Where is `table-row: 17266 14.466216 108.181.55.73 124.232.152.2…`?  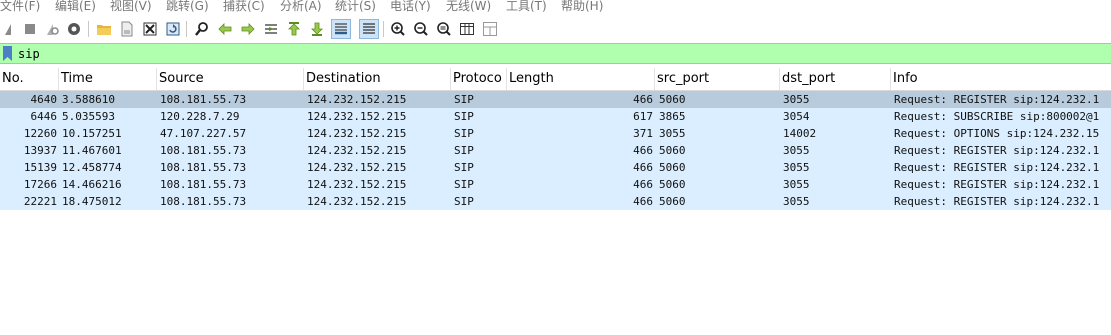
table-row: 17266 14.466216 108.181.55.73 124.232.152.2… is located at coordinates (555, 184).